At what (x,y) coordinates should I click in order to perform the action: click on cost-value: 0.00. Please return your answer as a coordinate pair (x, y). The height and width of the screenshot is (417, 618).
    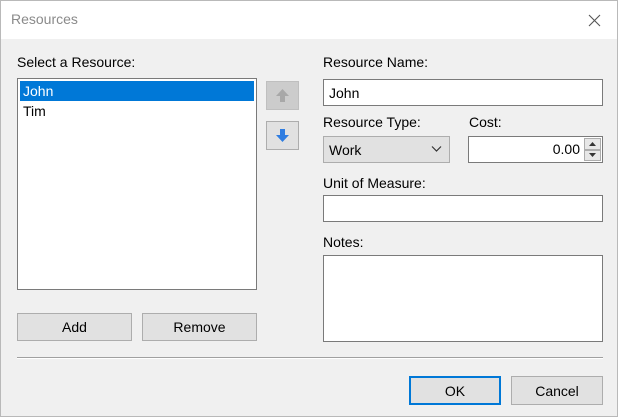
    Looking at the image, I should click on (566, 149).